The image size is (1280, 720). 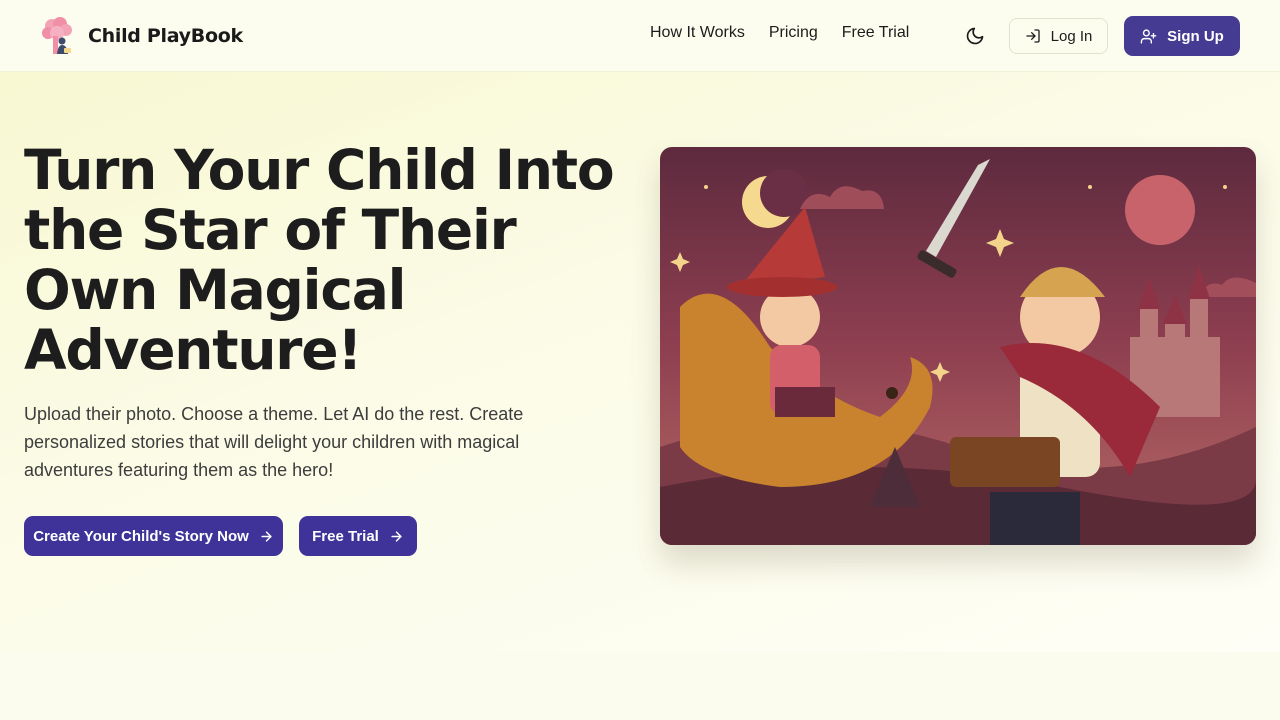 What do you see at coordinates (1071, 36) in the screenshot?
I see `login-label: Log In` at bounding box center [1071, 36].